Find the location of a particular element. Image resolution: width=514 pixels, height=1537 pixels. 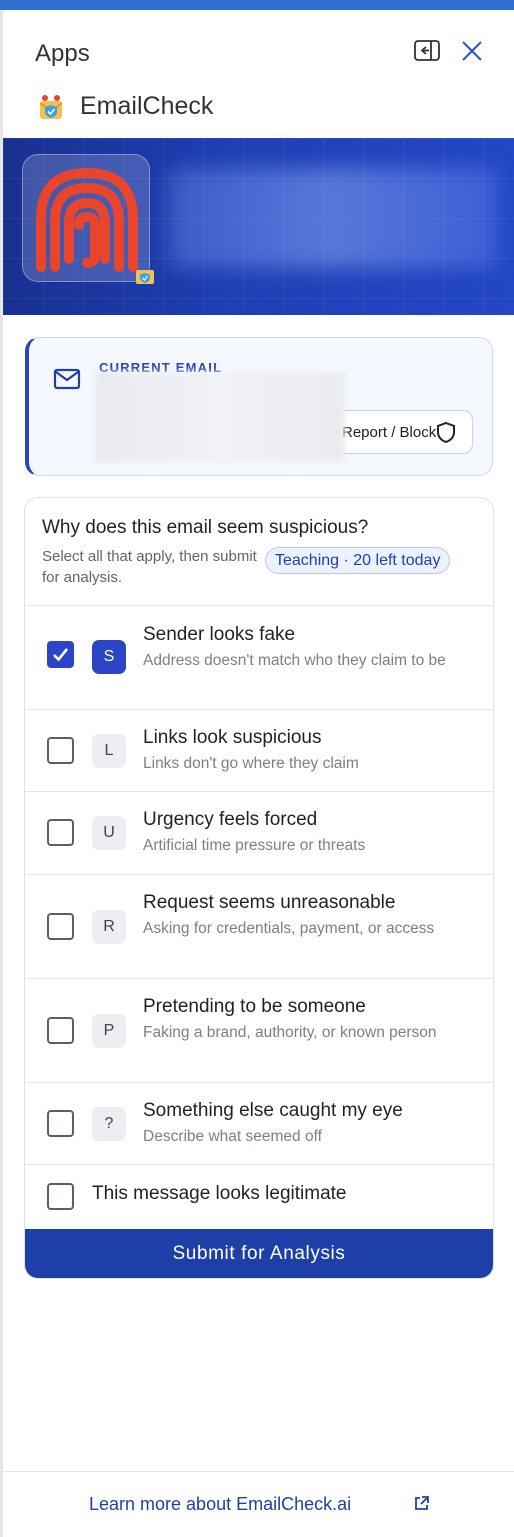

option-key-badge: L is located at coordinates (109, 751).